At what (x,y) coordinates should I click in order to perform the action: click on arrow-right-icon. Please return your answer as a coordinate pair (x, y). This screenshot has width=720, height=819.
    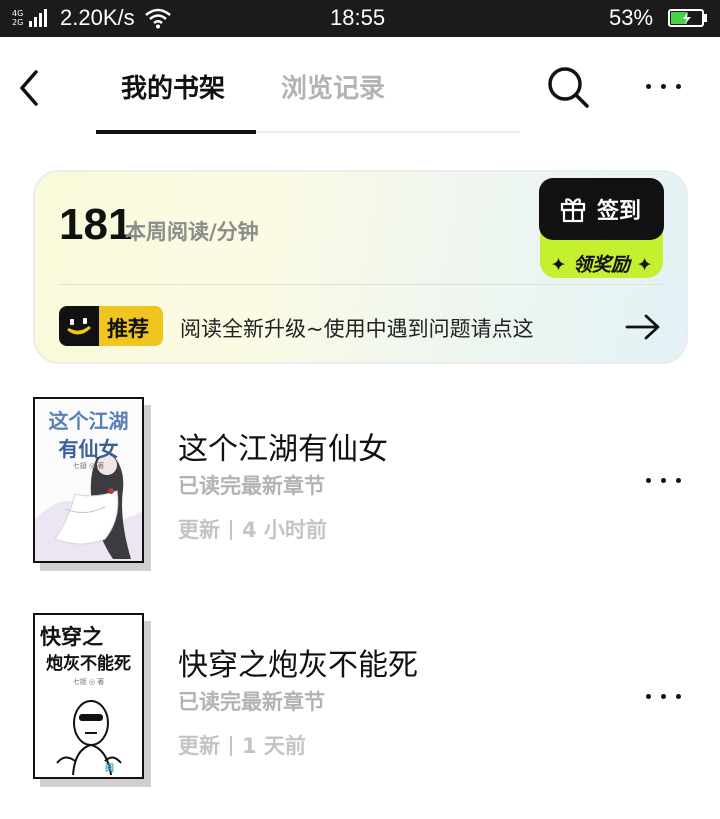
    Looking at the image, I should click on (643, 327).